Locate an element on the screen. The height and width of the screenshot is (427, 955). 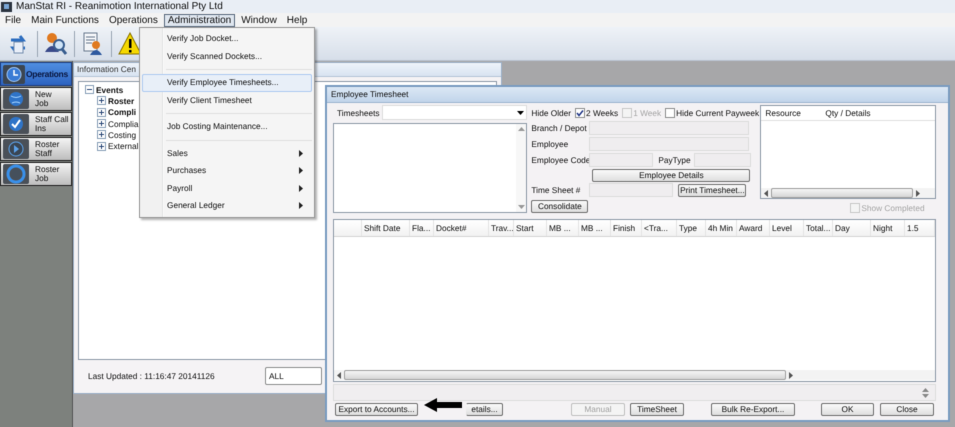
checkbox-label: Hide Current Payweek is located at coordinates (718, 113).